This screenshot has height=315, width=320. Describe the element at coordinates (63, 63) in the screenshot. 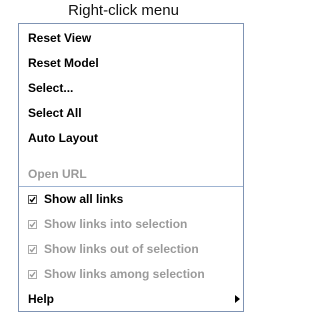

I see `menu-item-label: Reset Model` at that location.